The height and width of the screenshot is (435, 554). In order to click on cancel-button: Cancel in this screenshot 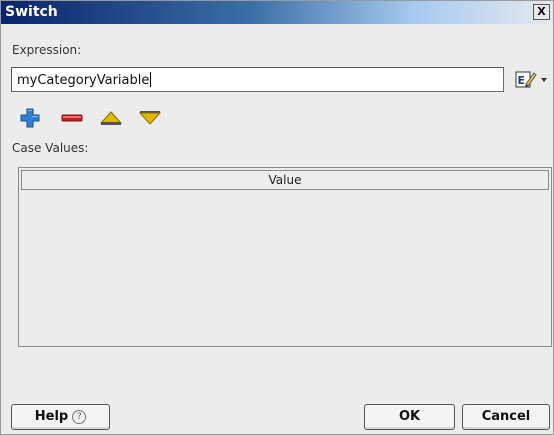, I will do `click(506, 417)`.